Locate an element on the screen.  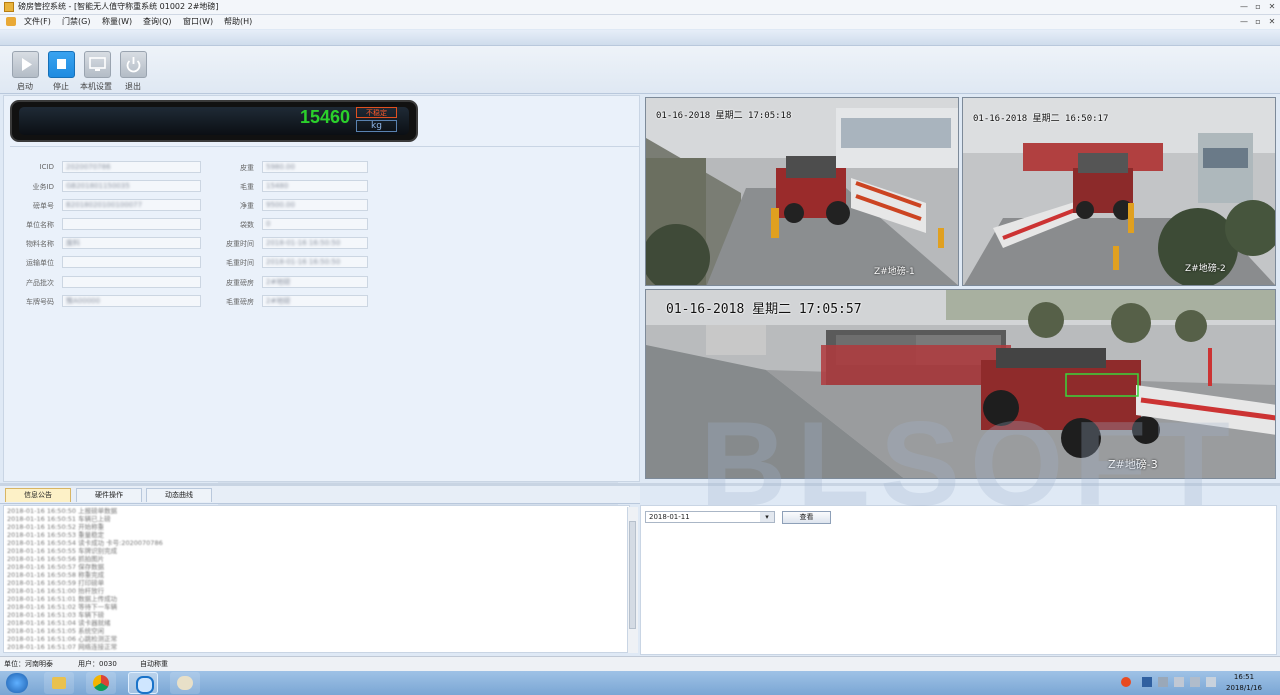
field-label-ticket-no: 磅单号 is located at coordinates (43, 206).